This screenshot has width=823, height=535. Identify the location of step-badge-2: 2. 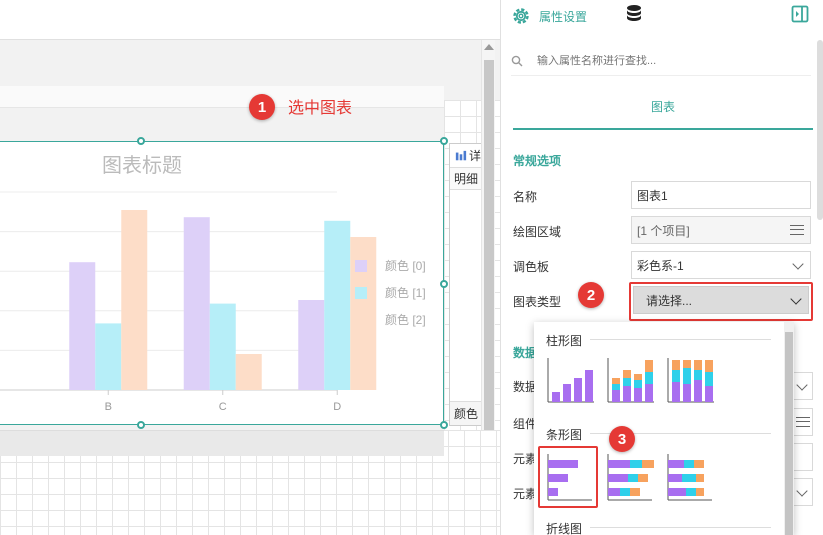
(591, 295).